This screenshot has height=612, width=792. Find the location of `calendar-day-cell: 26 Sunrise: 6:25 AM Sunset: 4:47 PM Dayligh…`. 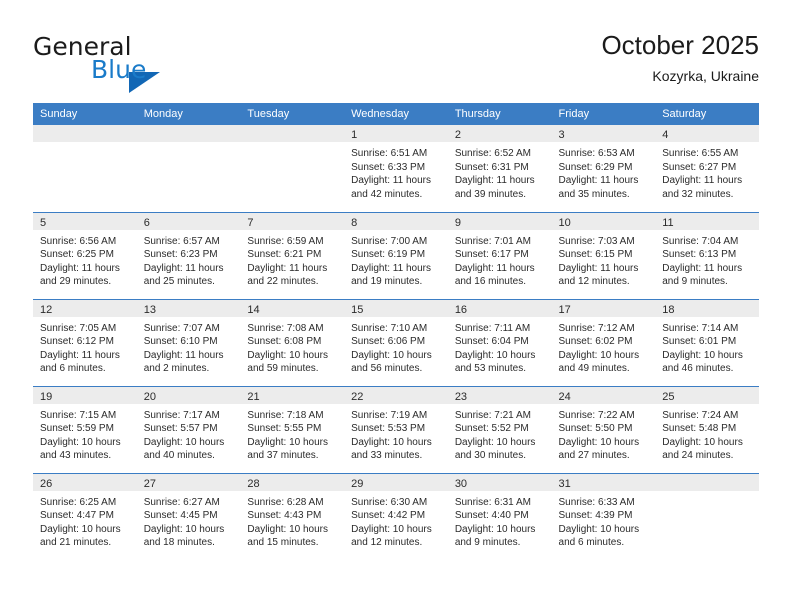

calendar-day-cell: 26 Sunrise: 6:25 AM Sunset: 4:47 PM Dayligh… is located at coordinates (85, 516).